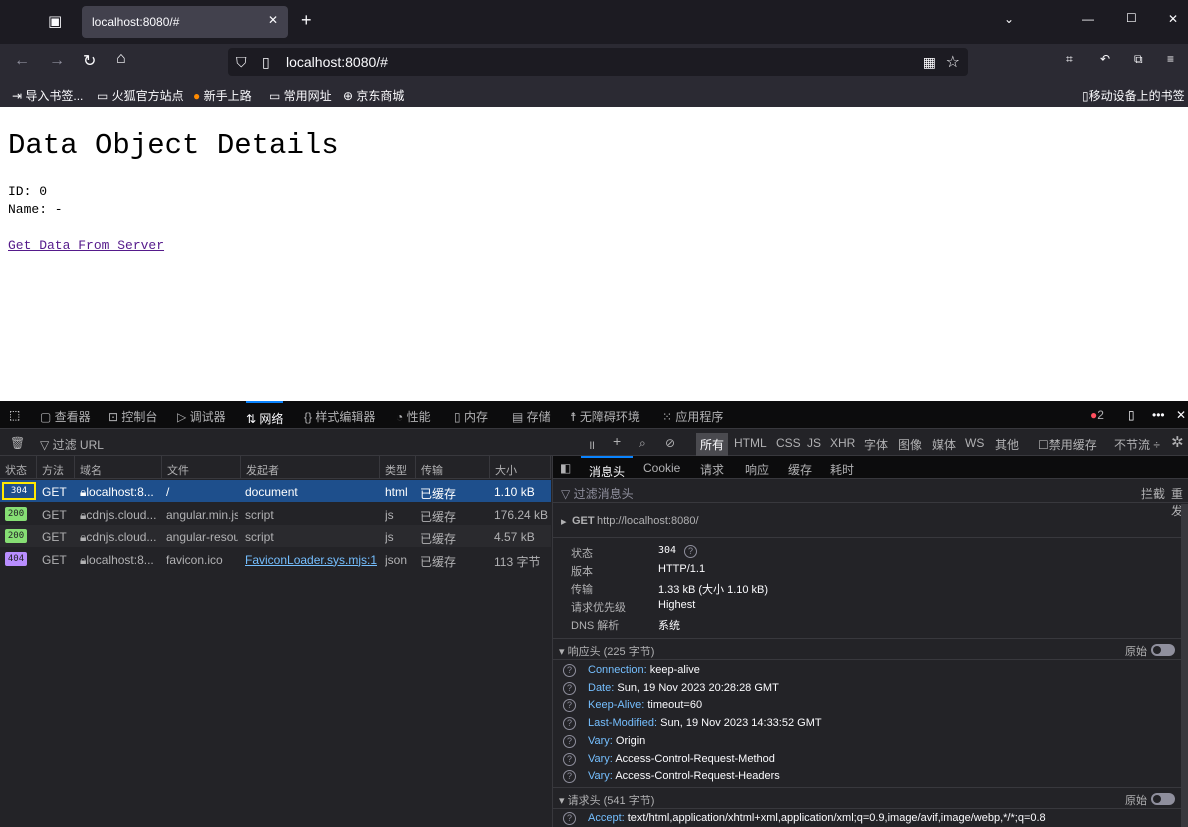 Image resolution: width=1188 pixels, height=827 pixels. What do you see at coordinates (1153, 493) in the screenshot?
I see `block-button: 拦截` at bounding box center [1153, 493].